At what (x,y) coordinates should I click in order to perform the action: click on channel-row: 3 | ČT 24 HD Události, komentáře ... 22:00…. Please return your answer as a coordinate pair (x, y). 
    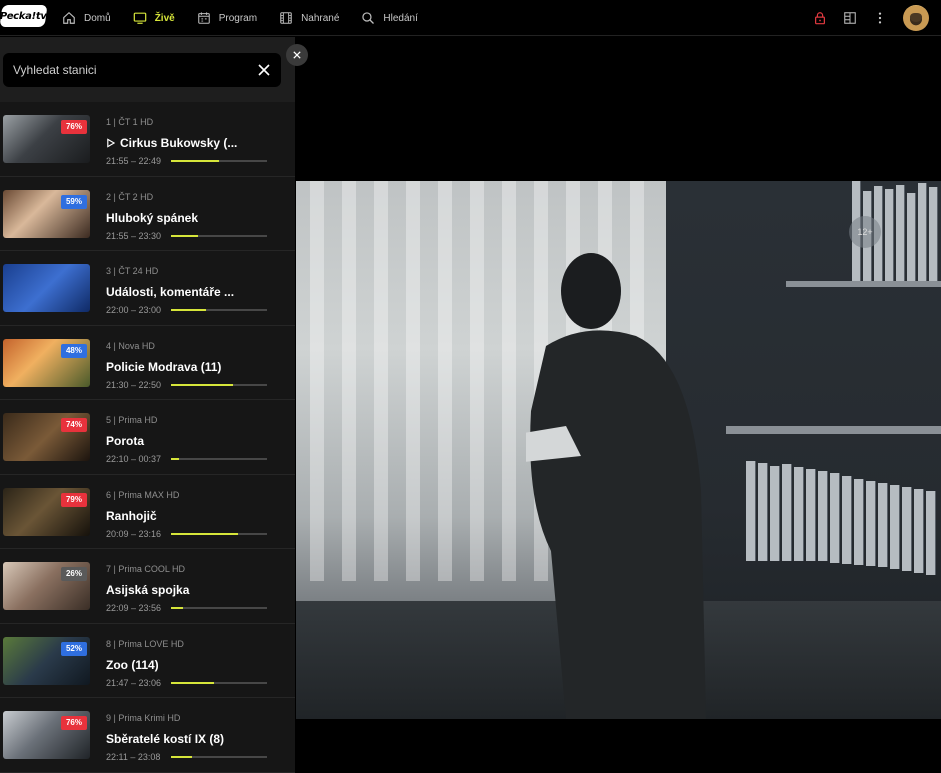
    Looking at the image, I should click on (147, 288).